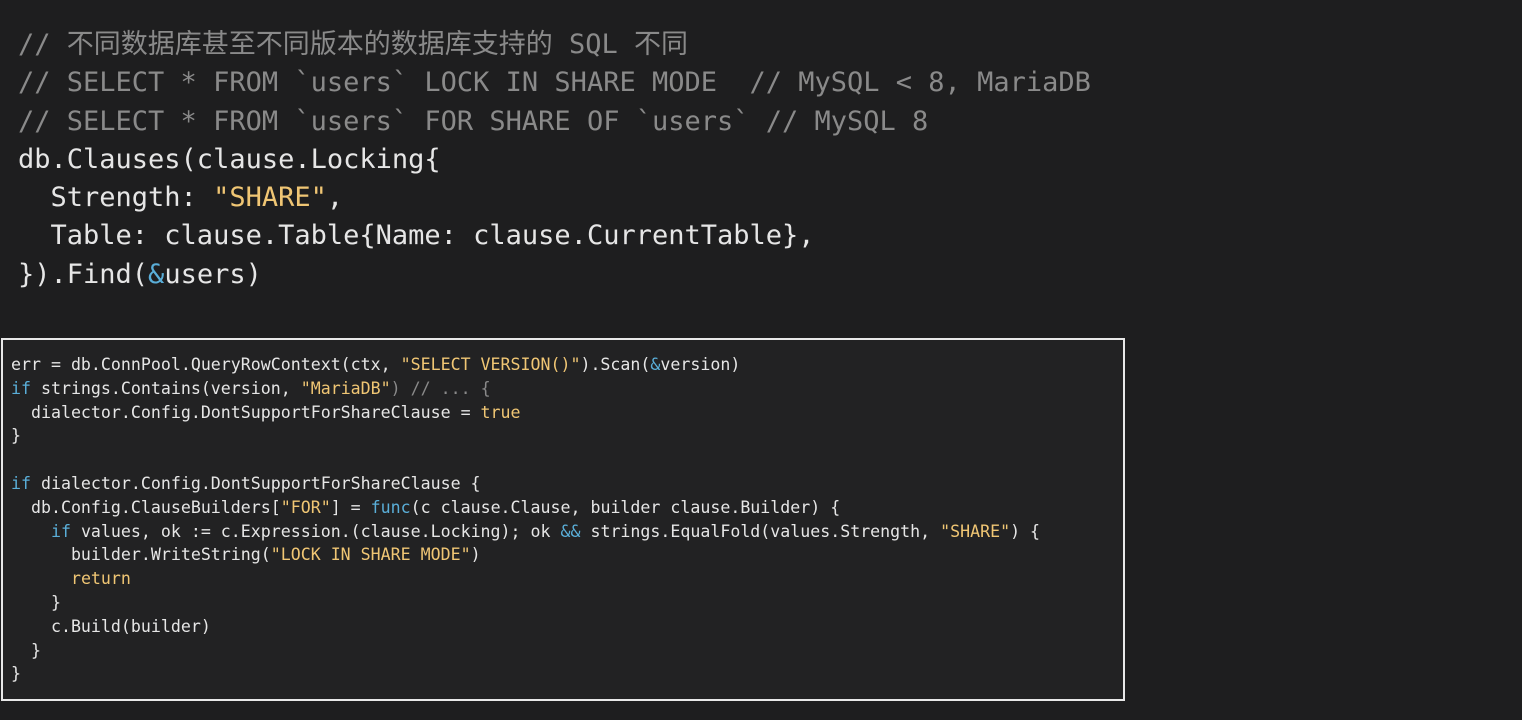 The width and height of the screenshot is (1522, 720). I want to click on code-token-keyword: &&, so click(570, 531).